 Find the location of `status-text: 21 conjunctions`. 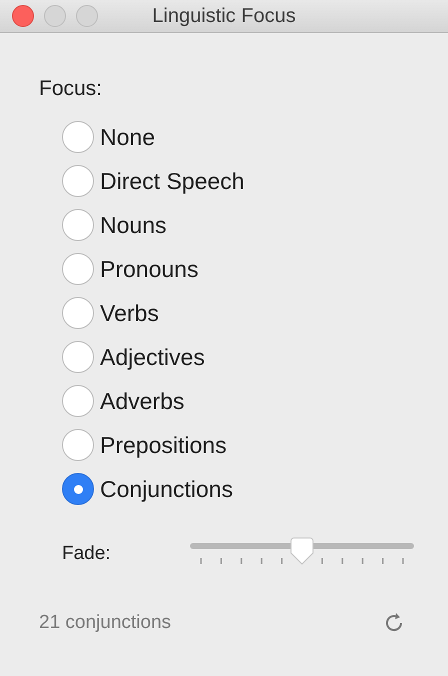

status-text: 21 conjunctions is located at coordinates (105, 623).